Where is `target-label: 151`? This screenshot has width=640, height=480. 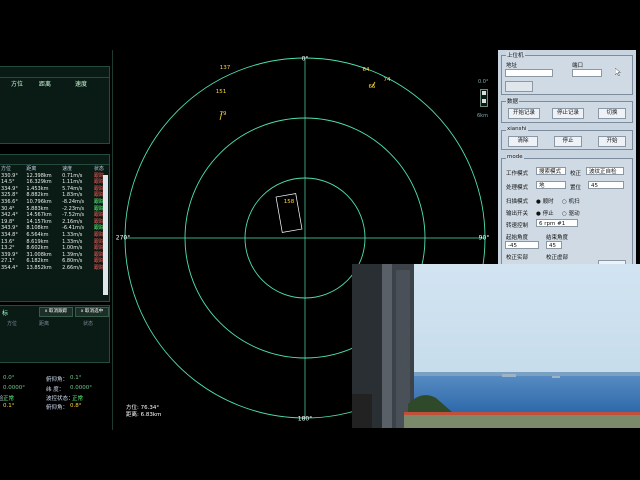
target-label: 151 is located at coordinates (221, 92).